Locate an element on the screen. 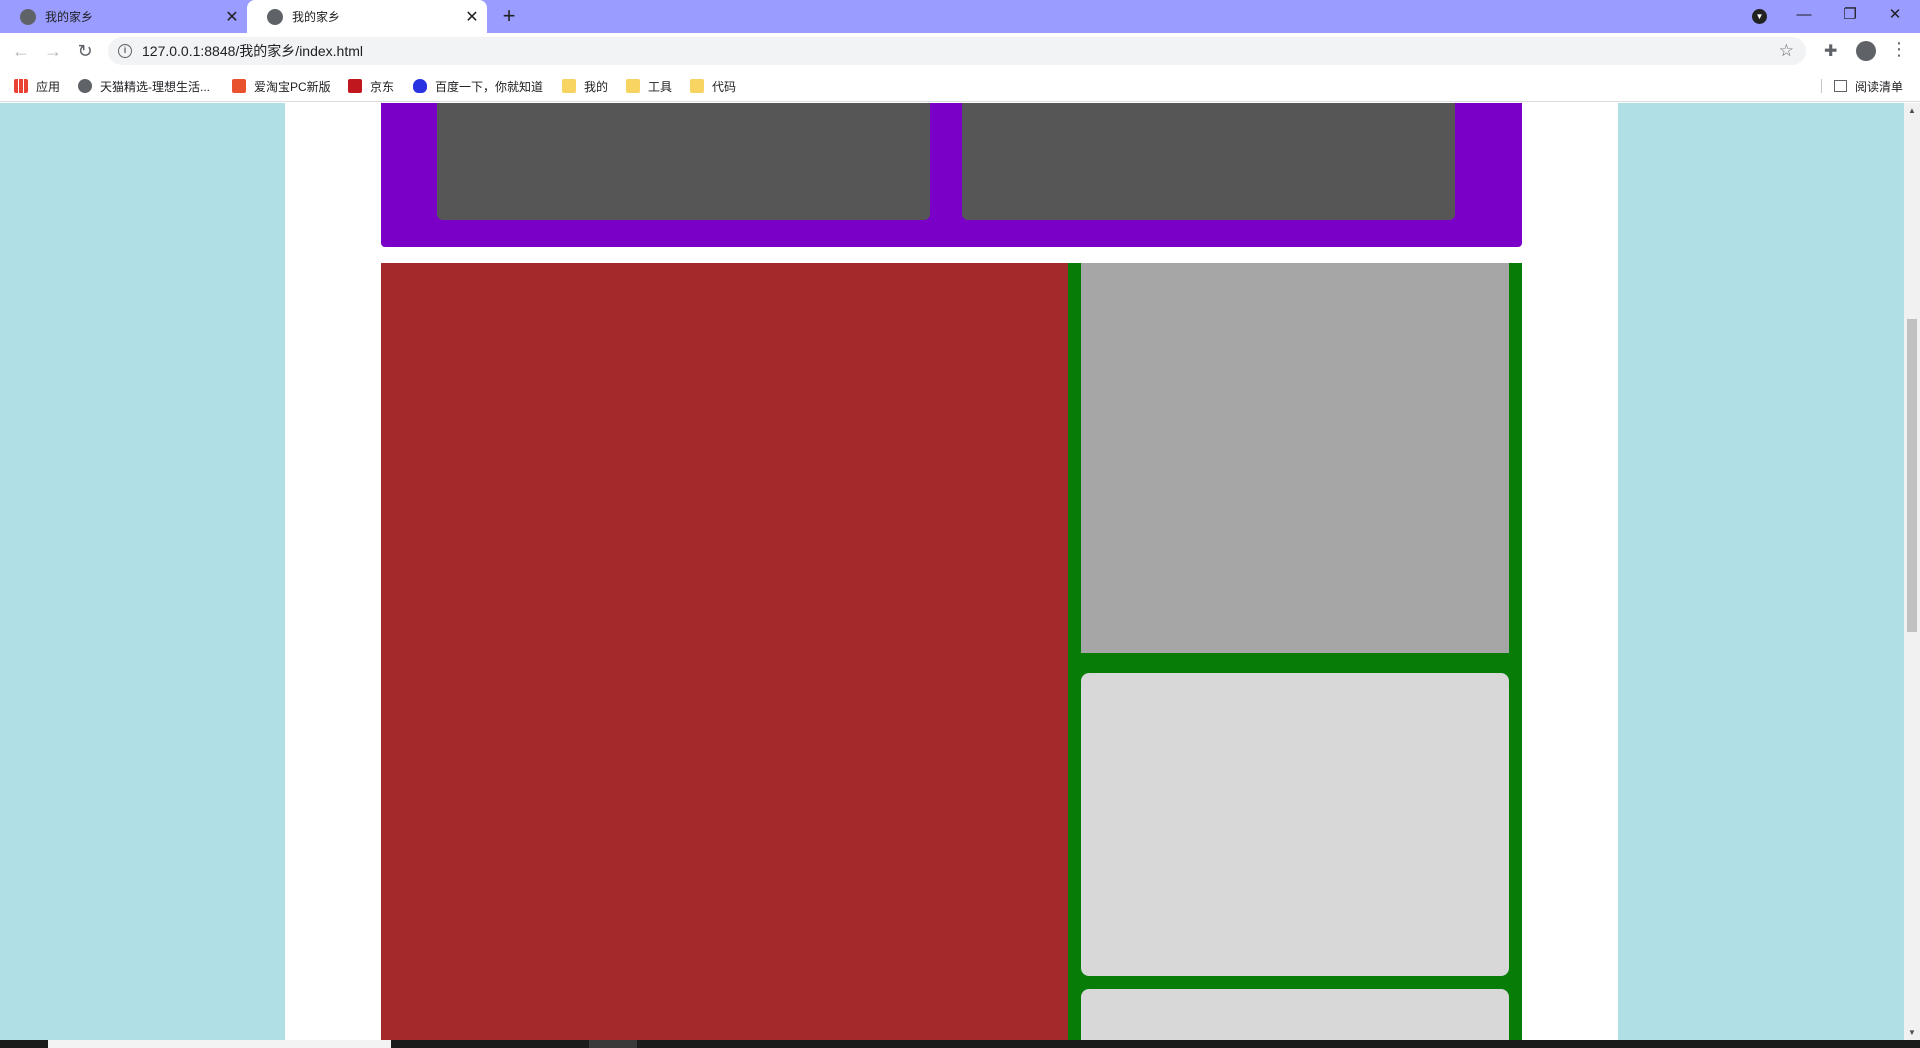 The width and height of the screenshot is (1920, 1048). address-bar: i 127.0.0.1:8848/我的家乡/index.html ☆ is located at coordinates (957, 51).